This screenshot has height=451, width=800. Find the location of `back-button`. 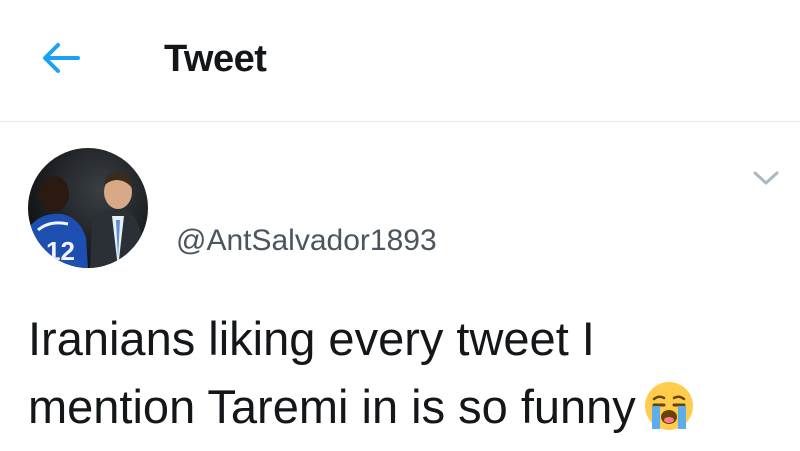

back-button is located at coordinates (61, 60).